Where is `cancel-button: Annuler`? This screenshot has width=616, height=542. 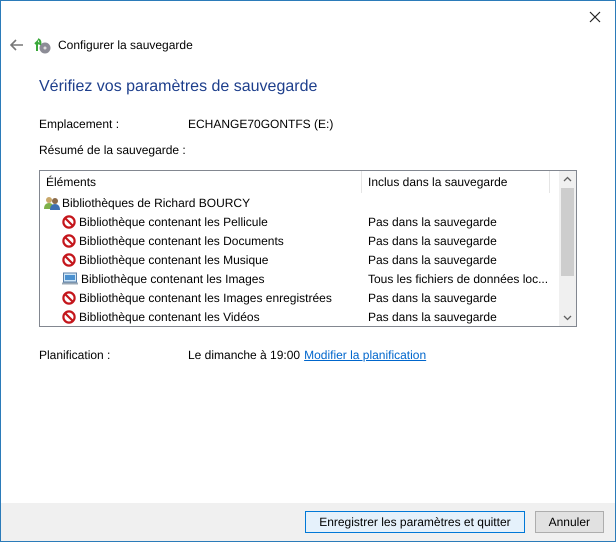 cancel-button: Annuler is located at coordinates (569, 522).